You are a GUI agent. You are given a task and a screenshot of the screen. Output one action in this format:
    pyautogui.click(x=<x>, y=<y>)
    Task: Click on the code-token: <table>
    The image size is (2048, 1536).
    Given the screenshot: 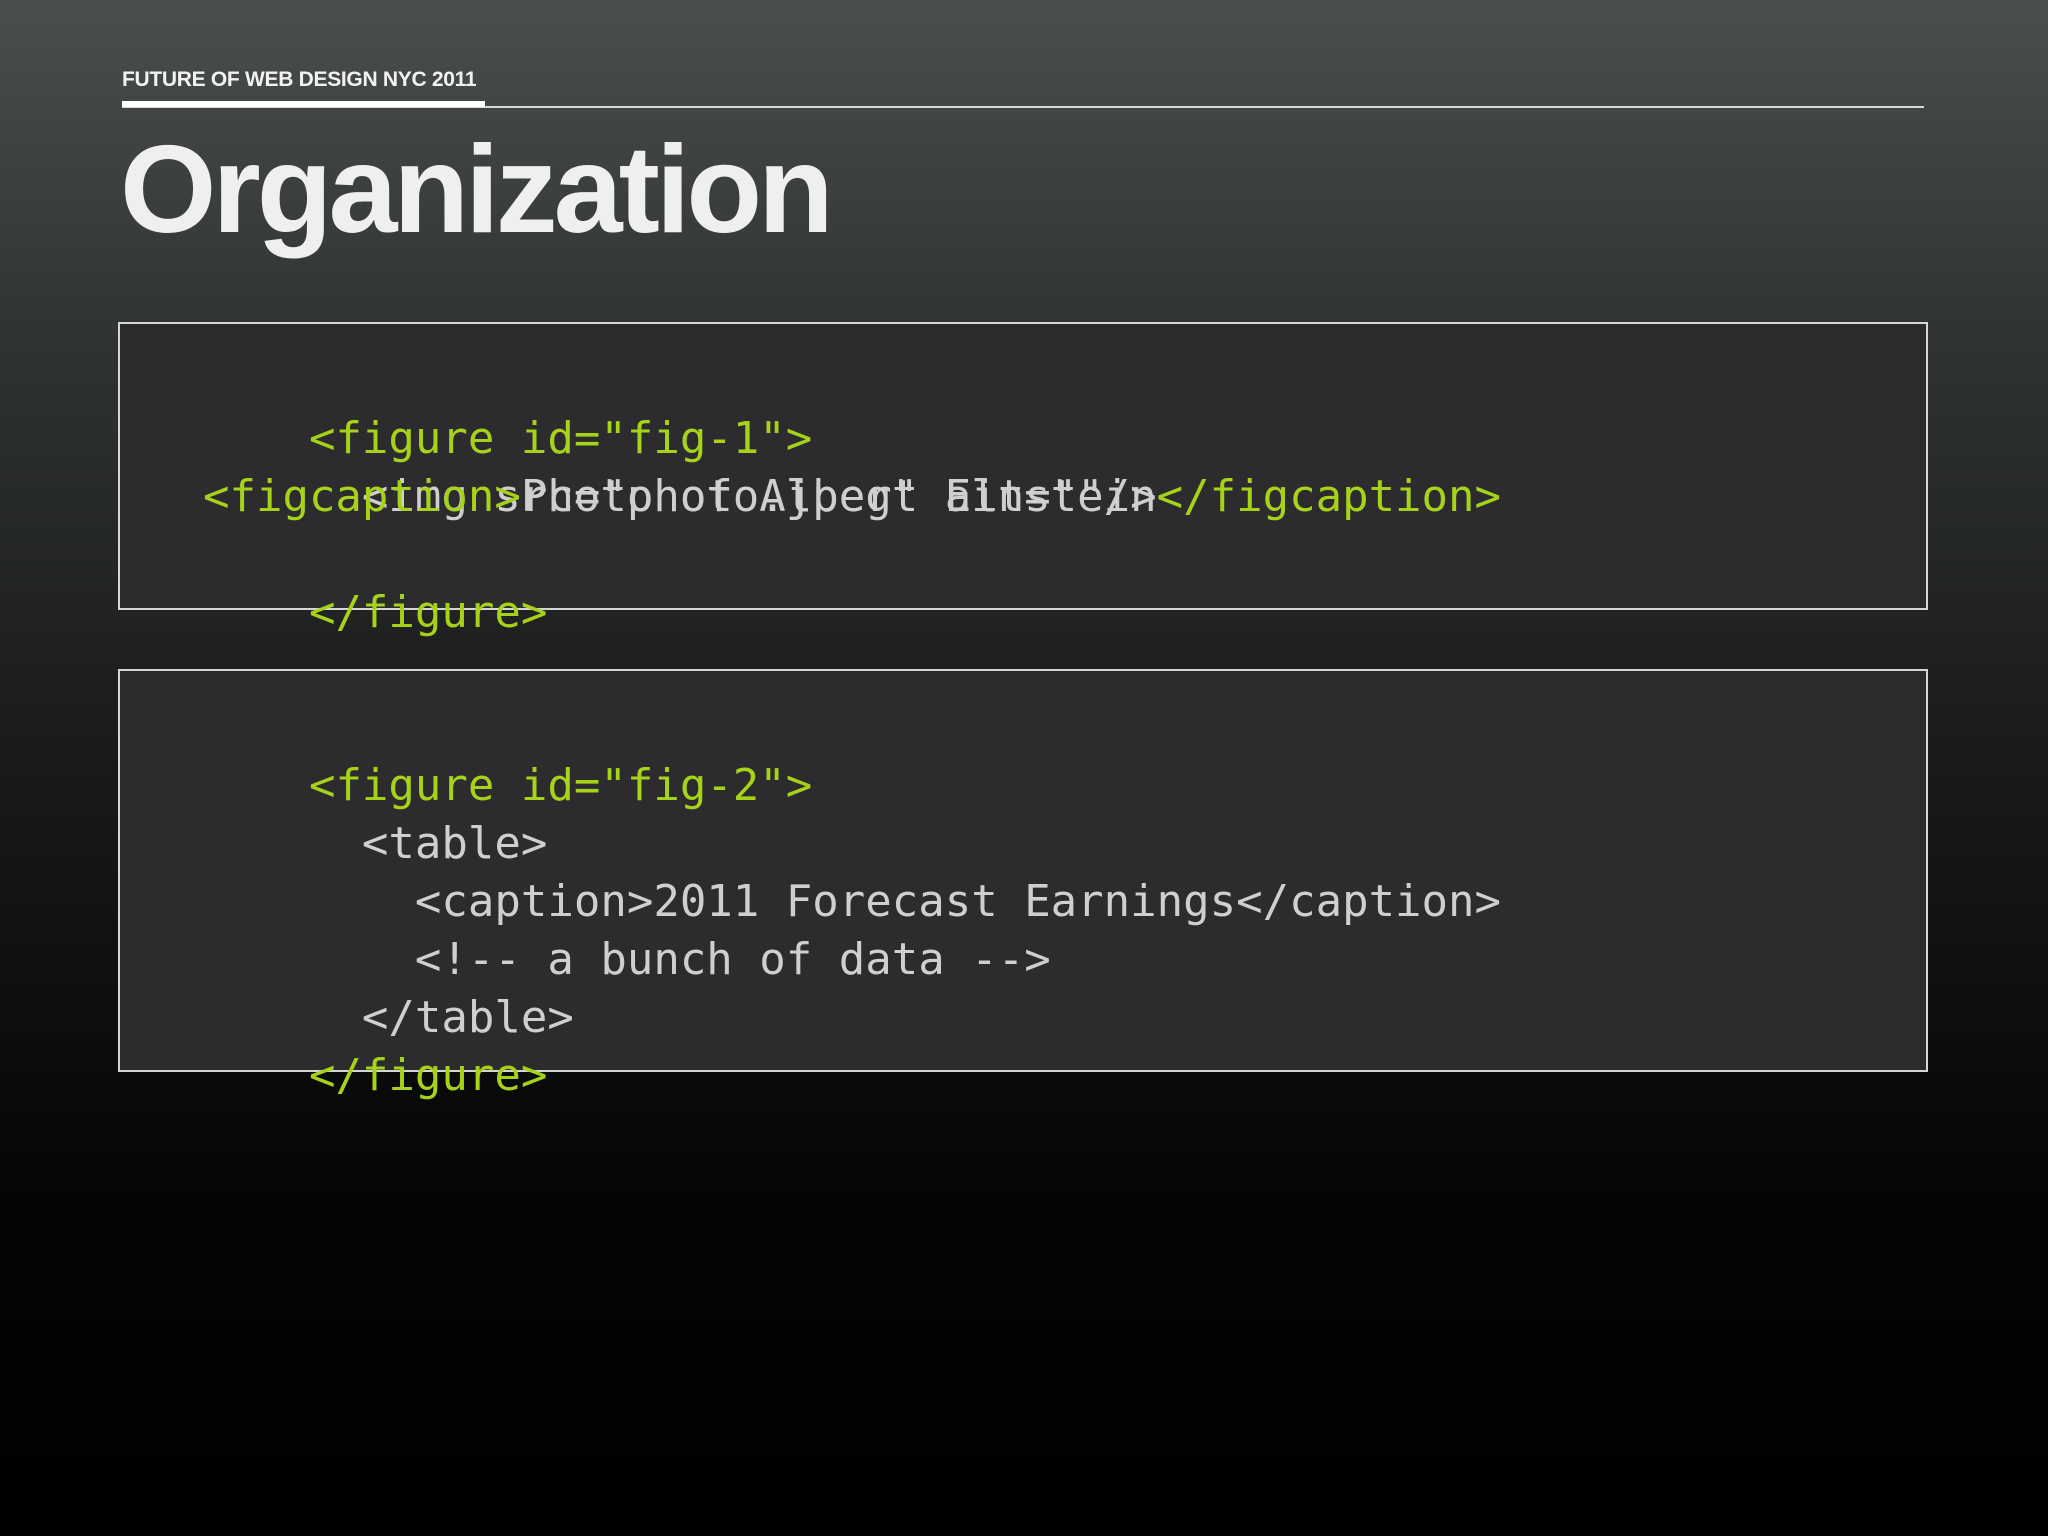 What is the action you would take?
    pyautogui.click(x=428, y=843)
    